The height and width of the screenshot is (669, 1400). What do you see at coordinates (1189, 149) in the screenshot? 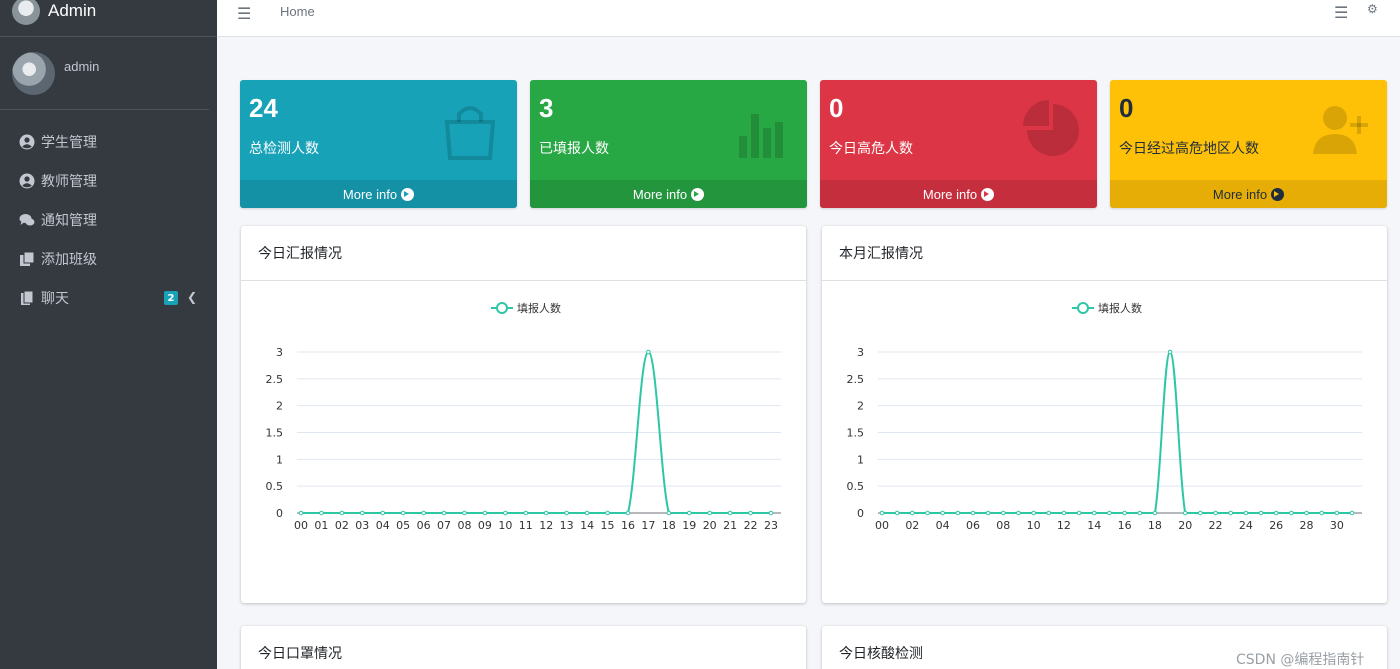
I see `info-box-label: 今日经过高危地区人数` at bounding box center [1189, 149].